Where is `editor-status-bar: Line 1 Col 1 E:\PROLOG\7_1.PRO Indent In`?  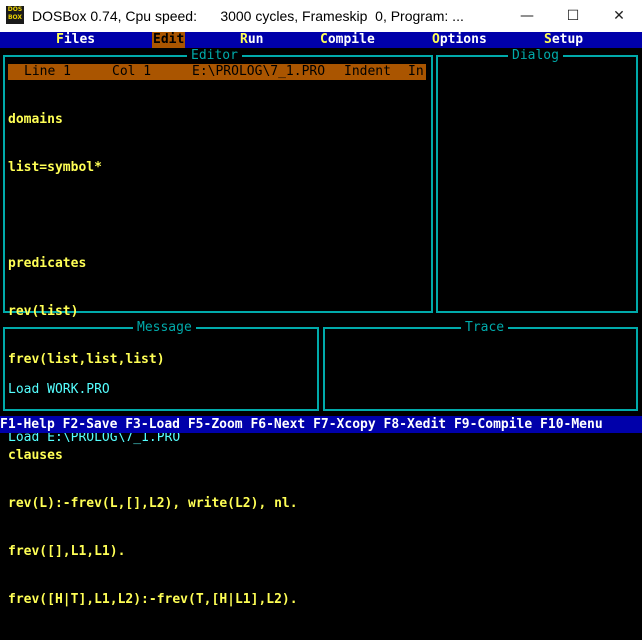 editor-status-bar: Line 1 Col 1 E:\PROLOG\7_1.PRO Indent In is located at coordinates (217, 72).